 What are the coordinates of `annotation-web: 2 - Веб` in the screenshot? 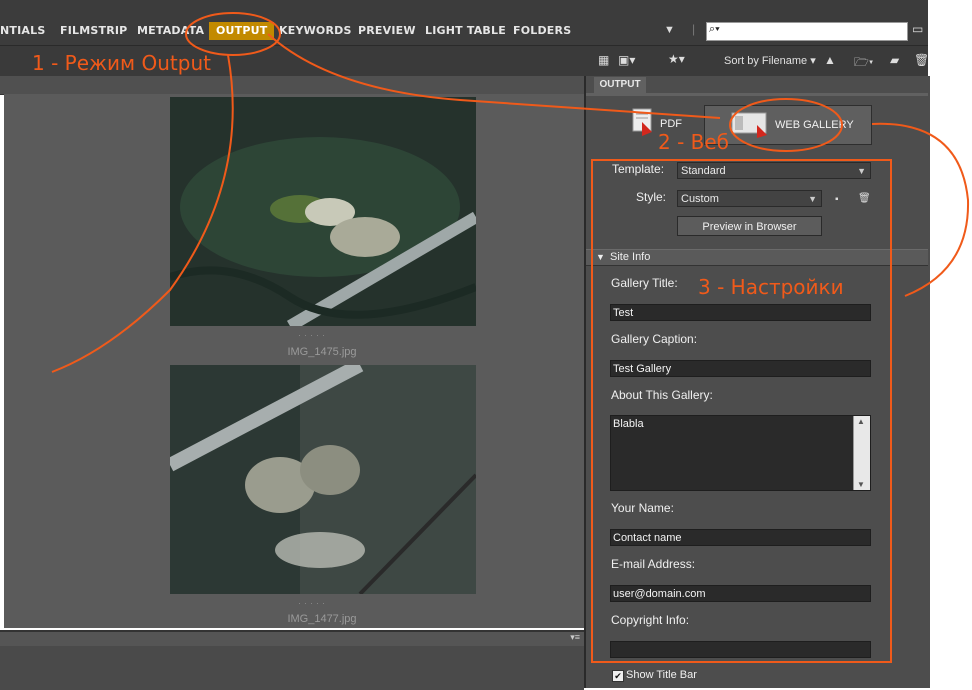 It's located at (694, 142).